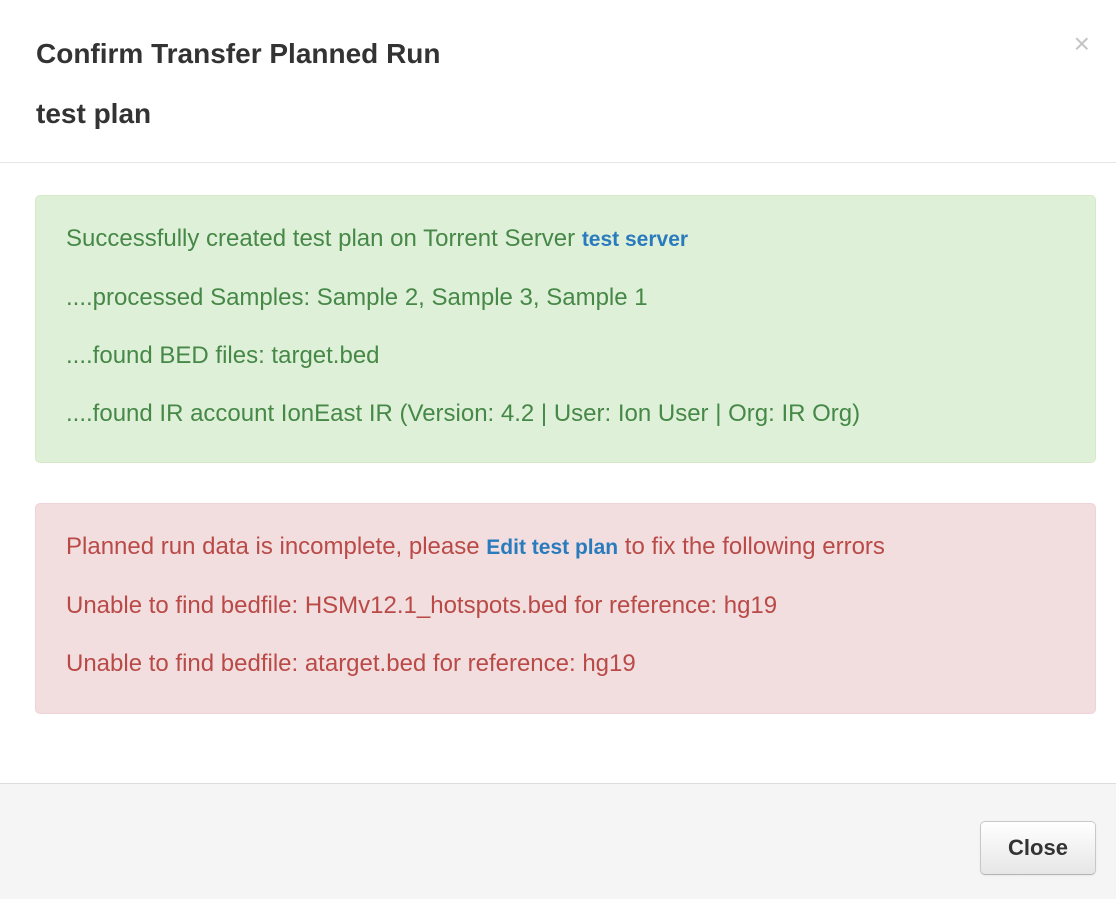  What do you see at coordinates (635, 239) in the screenshot?
I see `server-link: test server` at bounding box center [635, 239].